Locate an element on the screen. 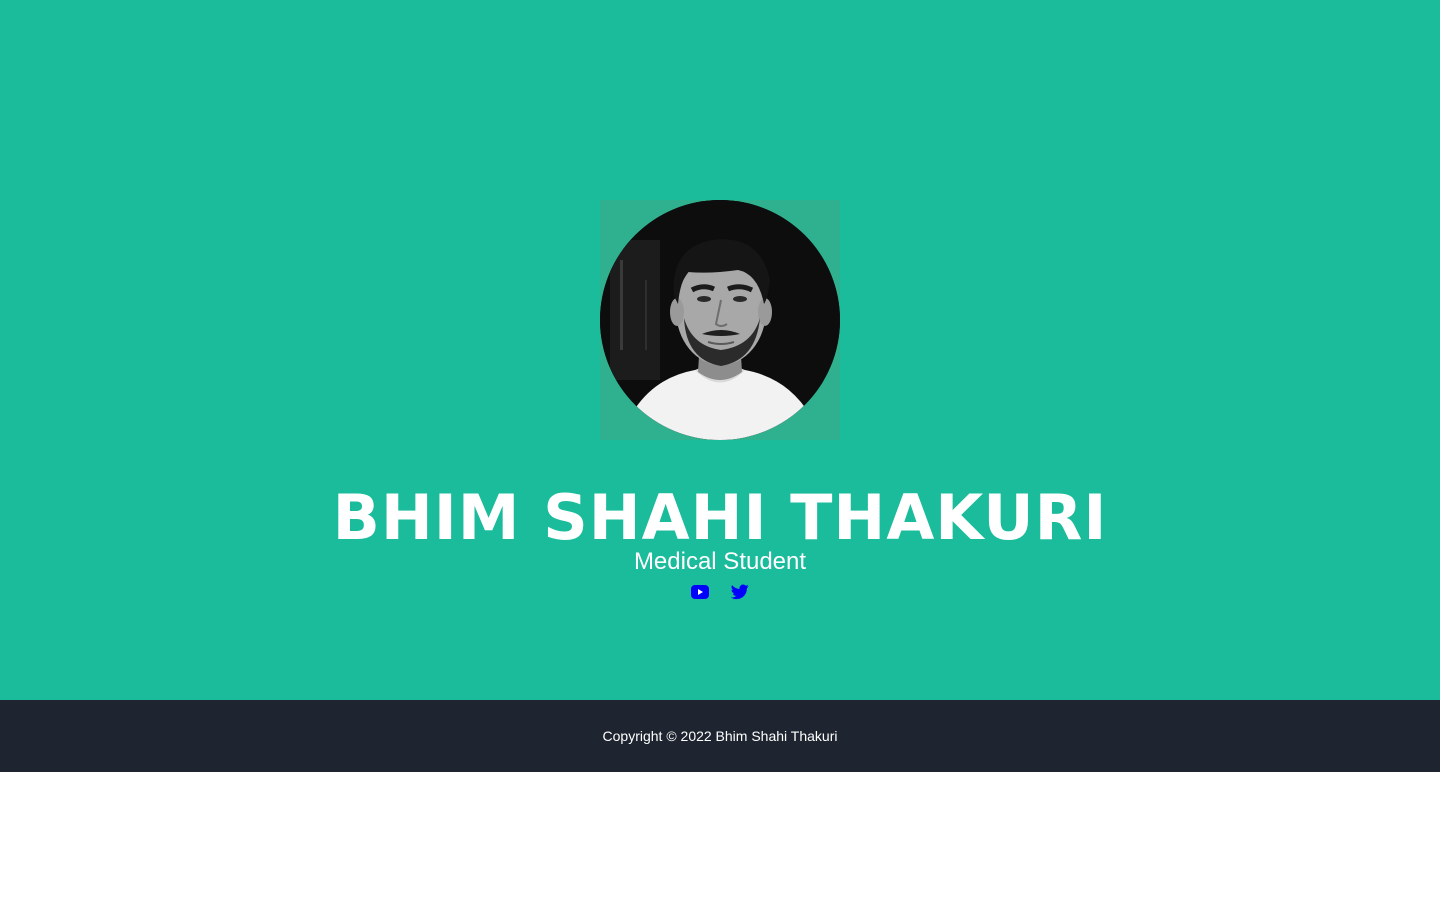  twitter-icon is located at coordinates (740, 592).